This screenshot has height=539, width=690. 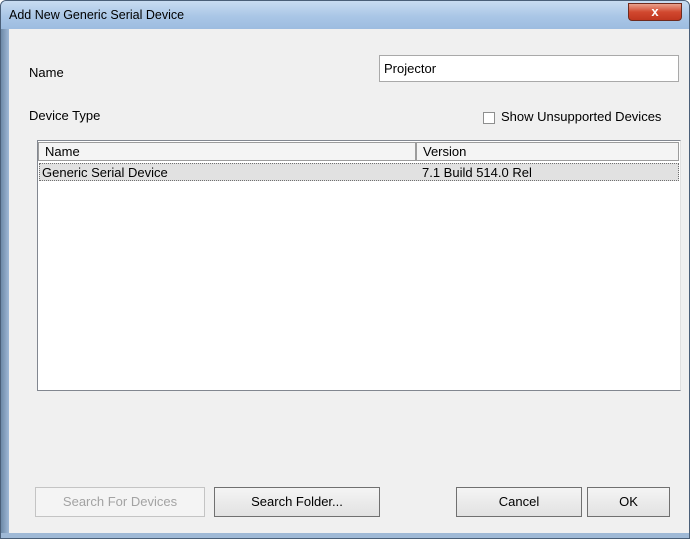 What do you see at coordinates (628, 502) in the screenshot?
I see `ok-button: OK` at bounding box center [628, 502].